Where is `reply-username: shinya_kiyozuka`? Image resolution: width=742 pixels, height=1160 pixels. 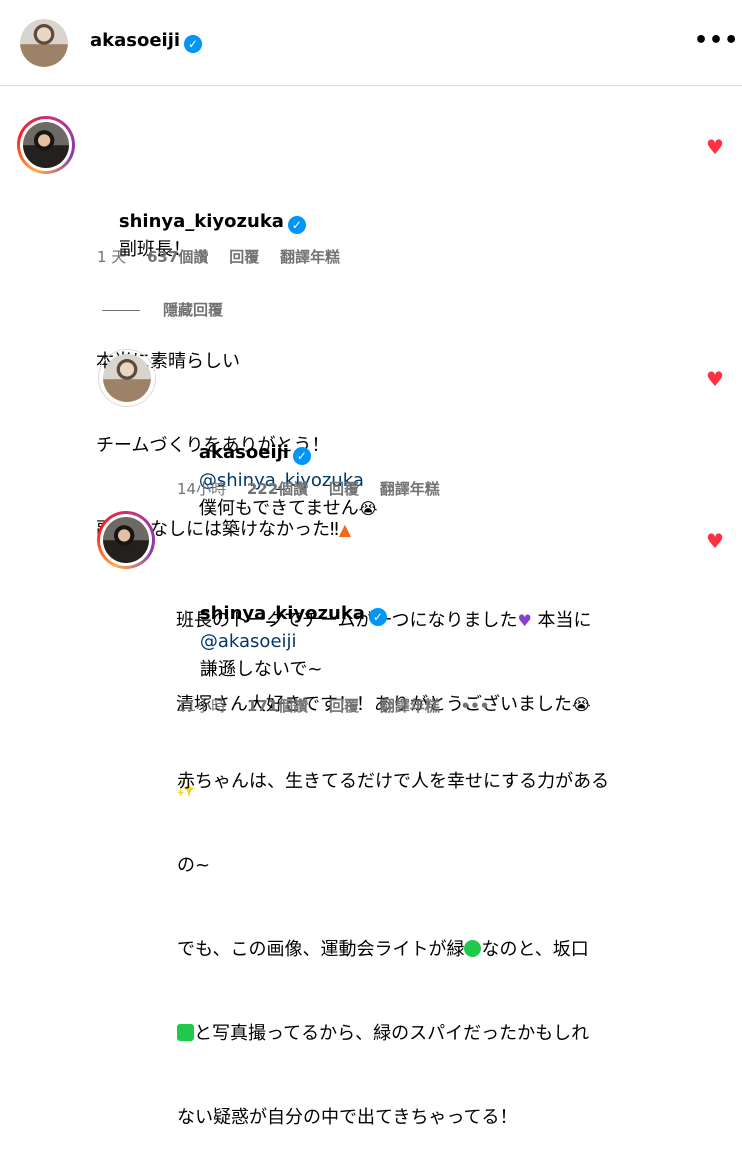 reply-username: shinya_kiyozuka is located at coordinates (282, 613).